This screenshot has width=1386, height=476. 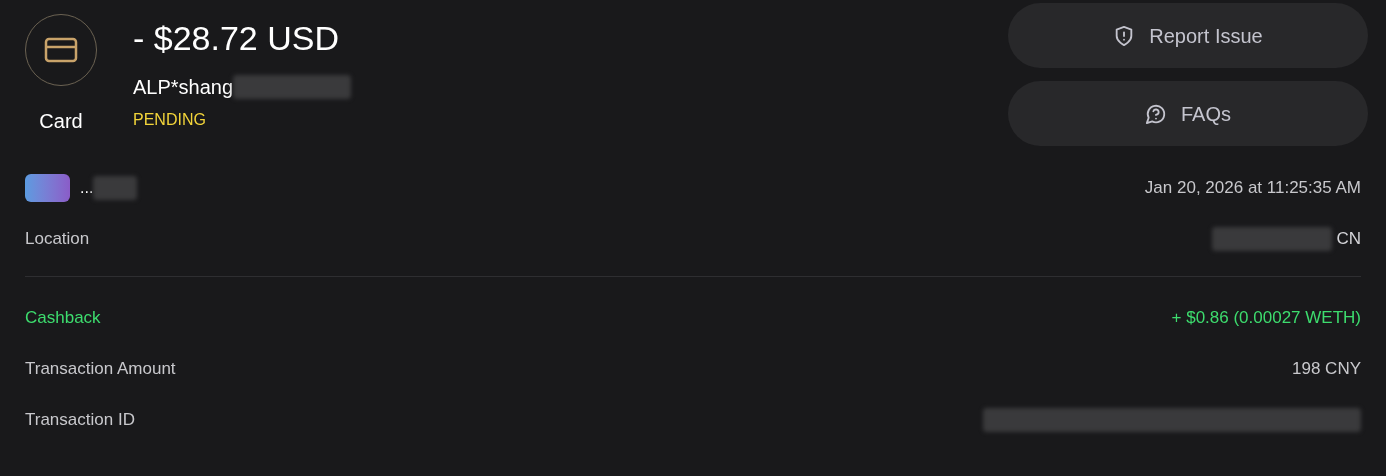 What do you see at coordinates (1326, 368) in the screenshot?
I see `detail-value: 198 CNY` at bounding box center [1326, 368].